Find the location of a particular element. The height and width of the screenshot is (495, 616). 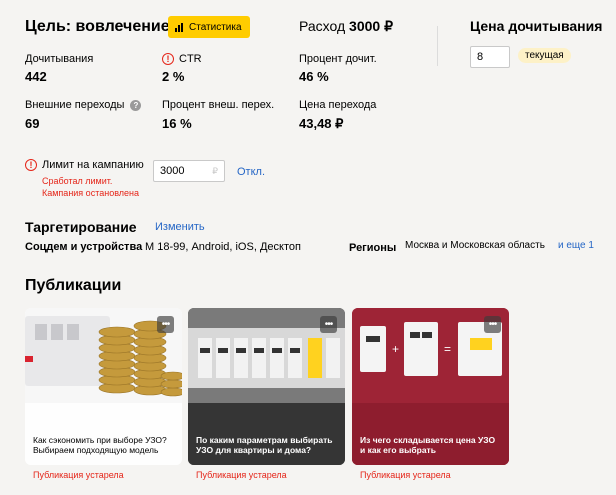

limit-input-value: 3000 is located at coordinates (172, 171).